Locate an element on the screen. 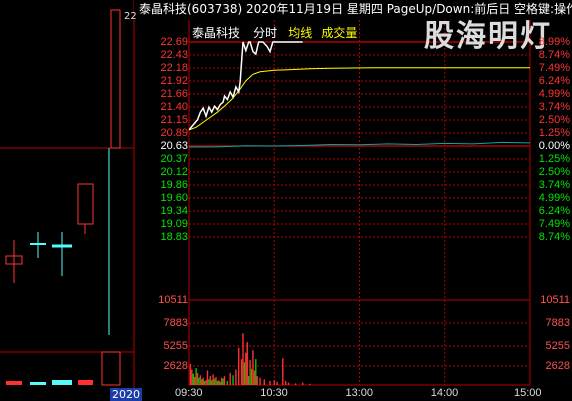 The width and height of the screenshot is (572, 401). price-tick-left: 20.63 is located at coordinates (174, 146).